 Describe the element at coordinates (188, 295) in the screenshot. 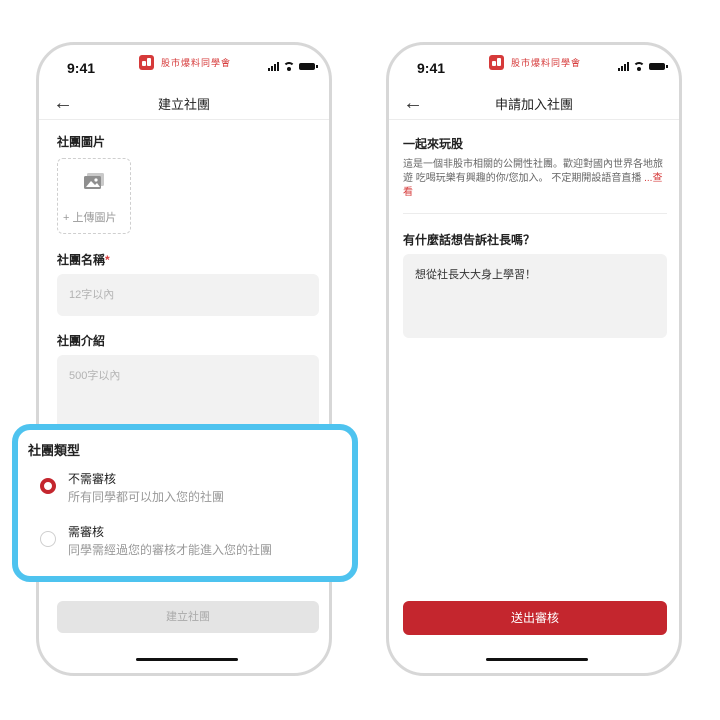

I see `group-name-input: 12字以內` at that location.